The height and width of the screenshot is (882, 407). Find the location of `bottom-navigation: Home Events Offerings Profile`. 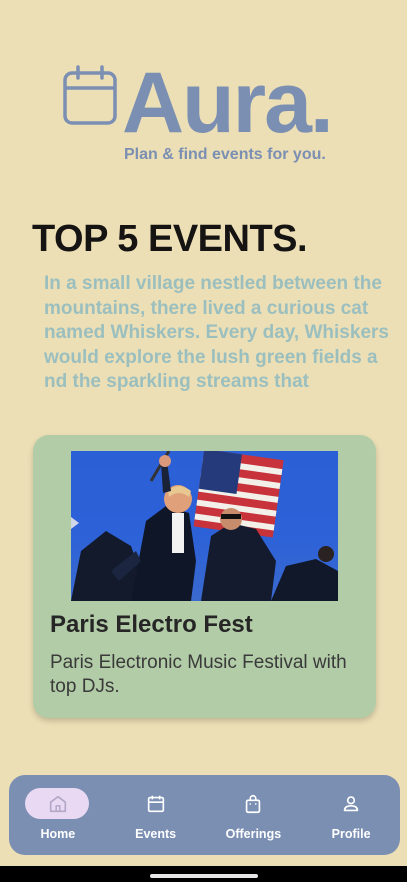

bottom-navigation: Home Events Offerings Profile is located at coordinates (204, 815).